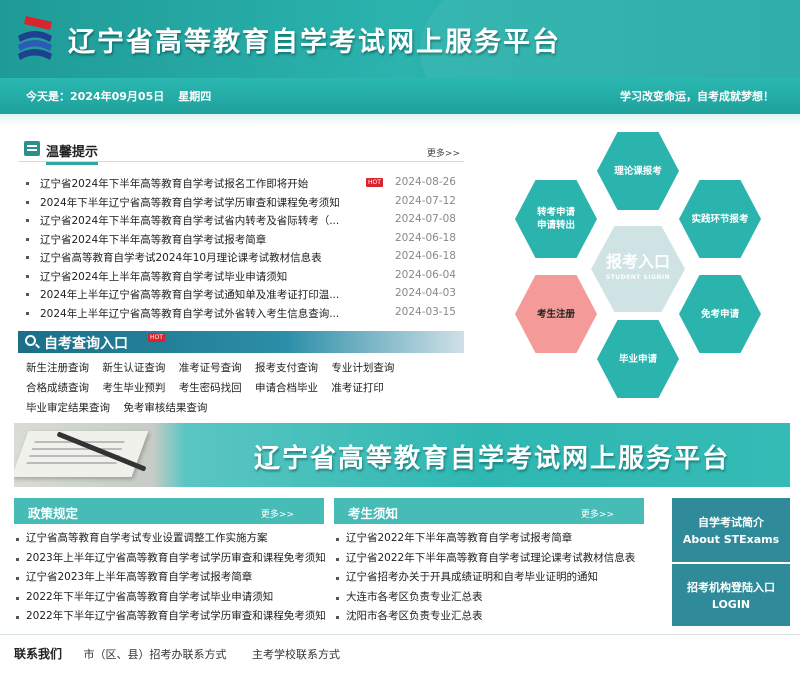  Describe the element at coordinates (210, 388) in the screenshot. I see `query-link: 考生密码找回` at that location.